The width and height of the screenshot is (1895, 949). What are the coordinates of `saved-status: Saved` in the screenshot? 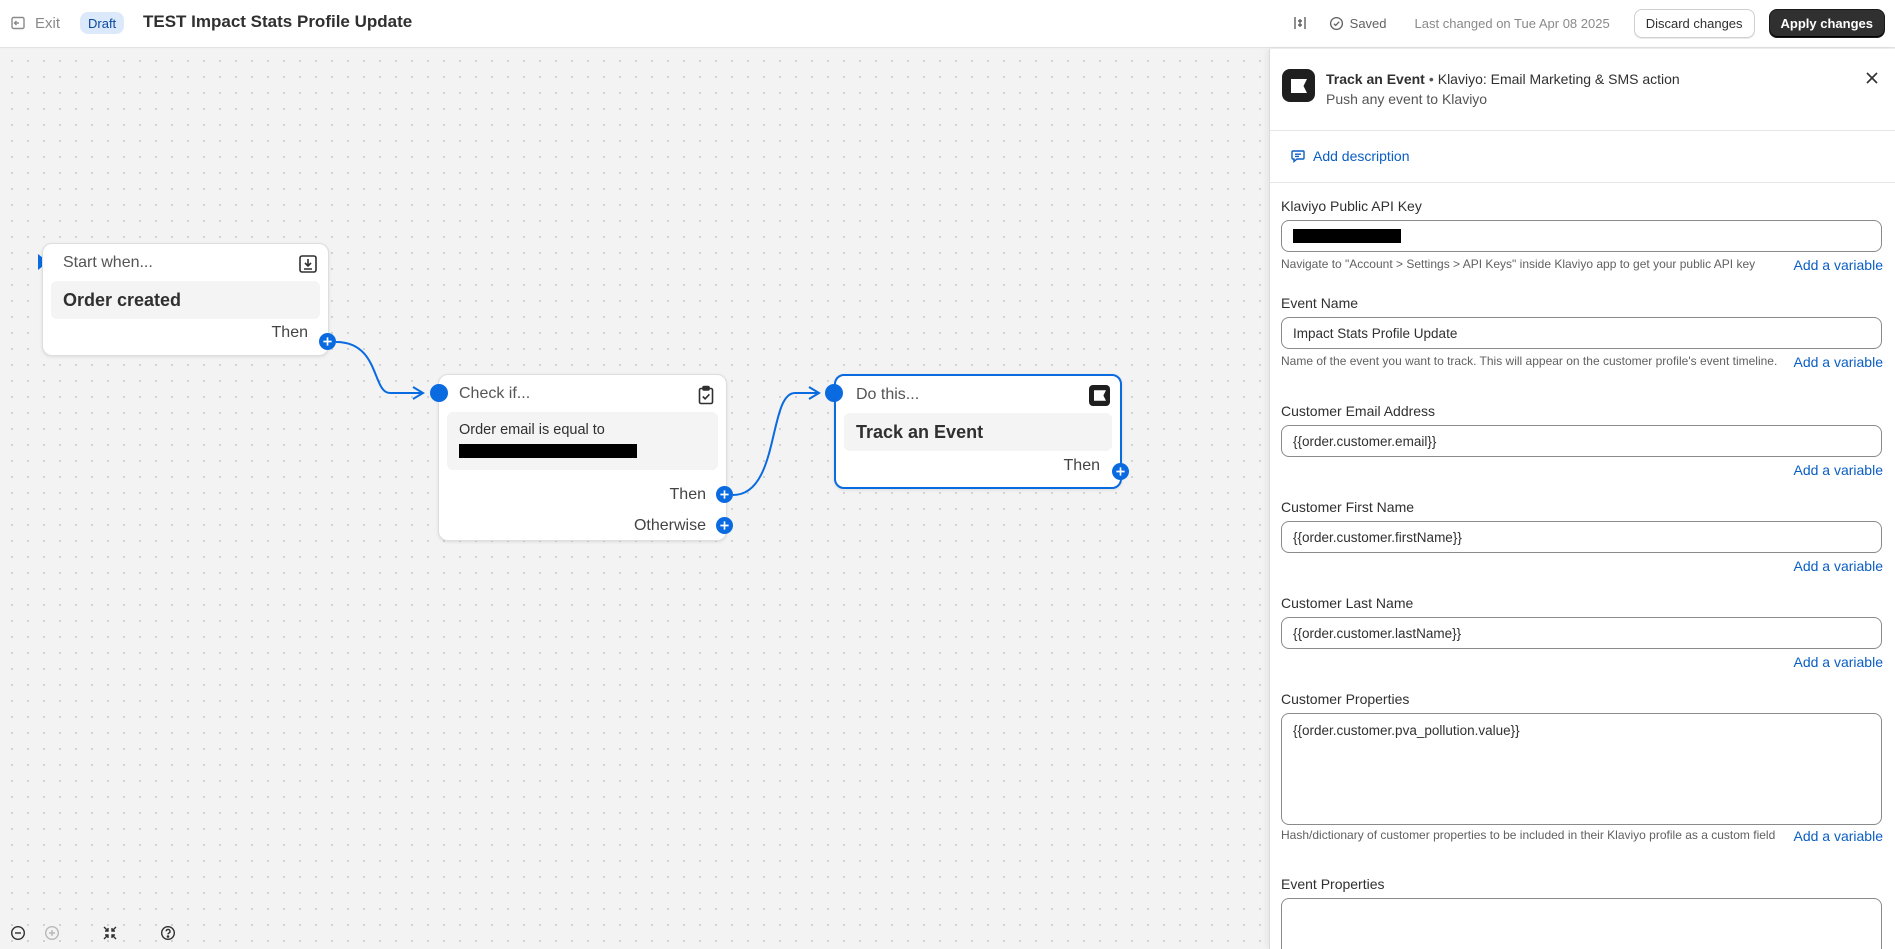 It's located at (1358, 23).